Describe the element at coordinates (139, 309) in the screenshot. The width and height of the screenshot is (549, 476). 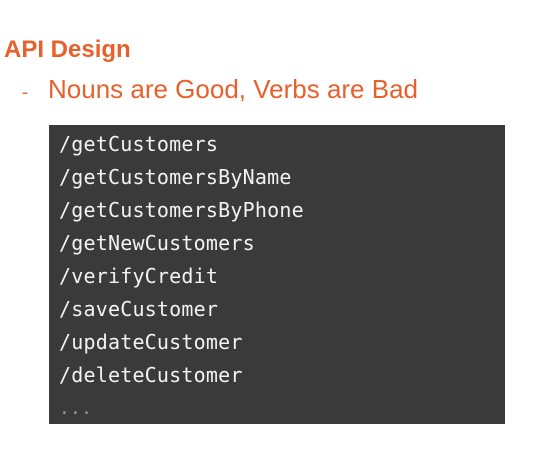
I see `code-line: /saveCustomer` at that location.